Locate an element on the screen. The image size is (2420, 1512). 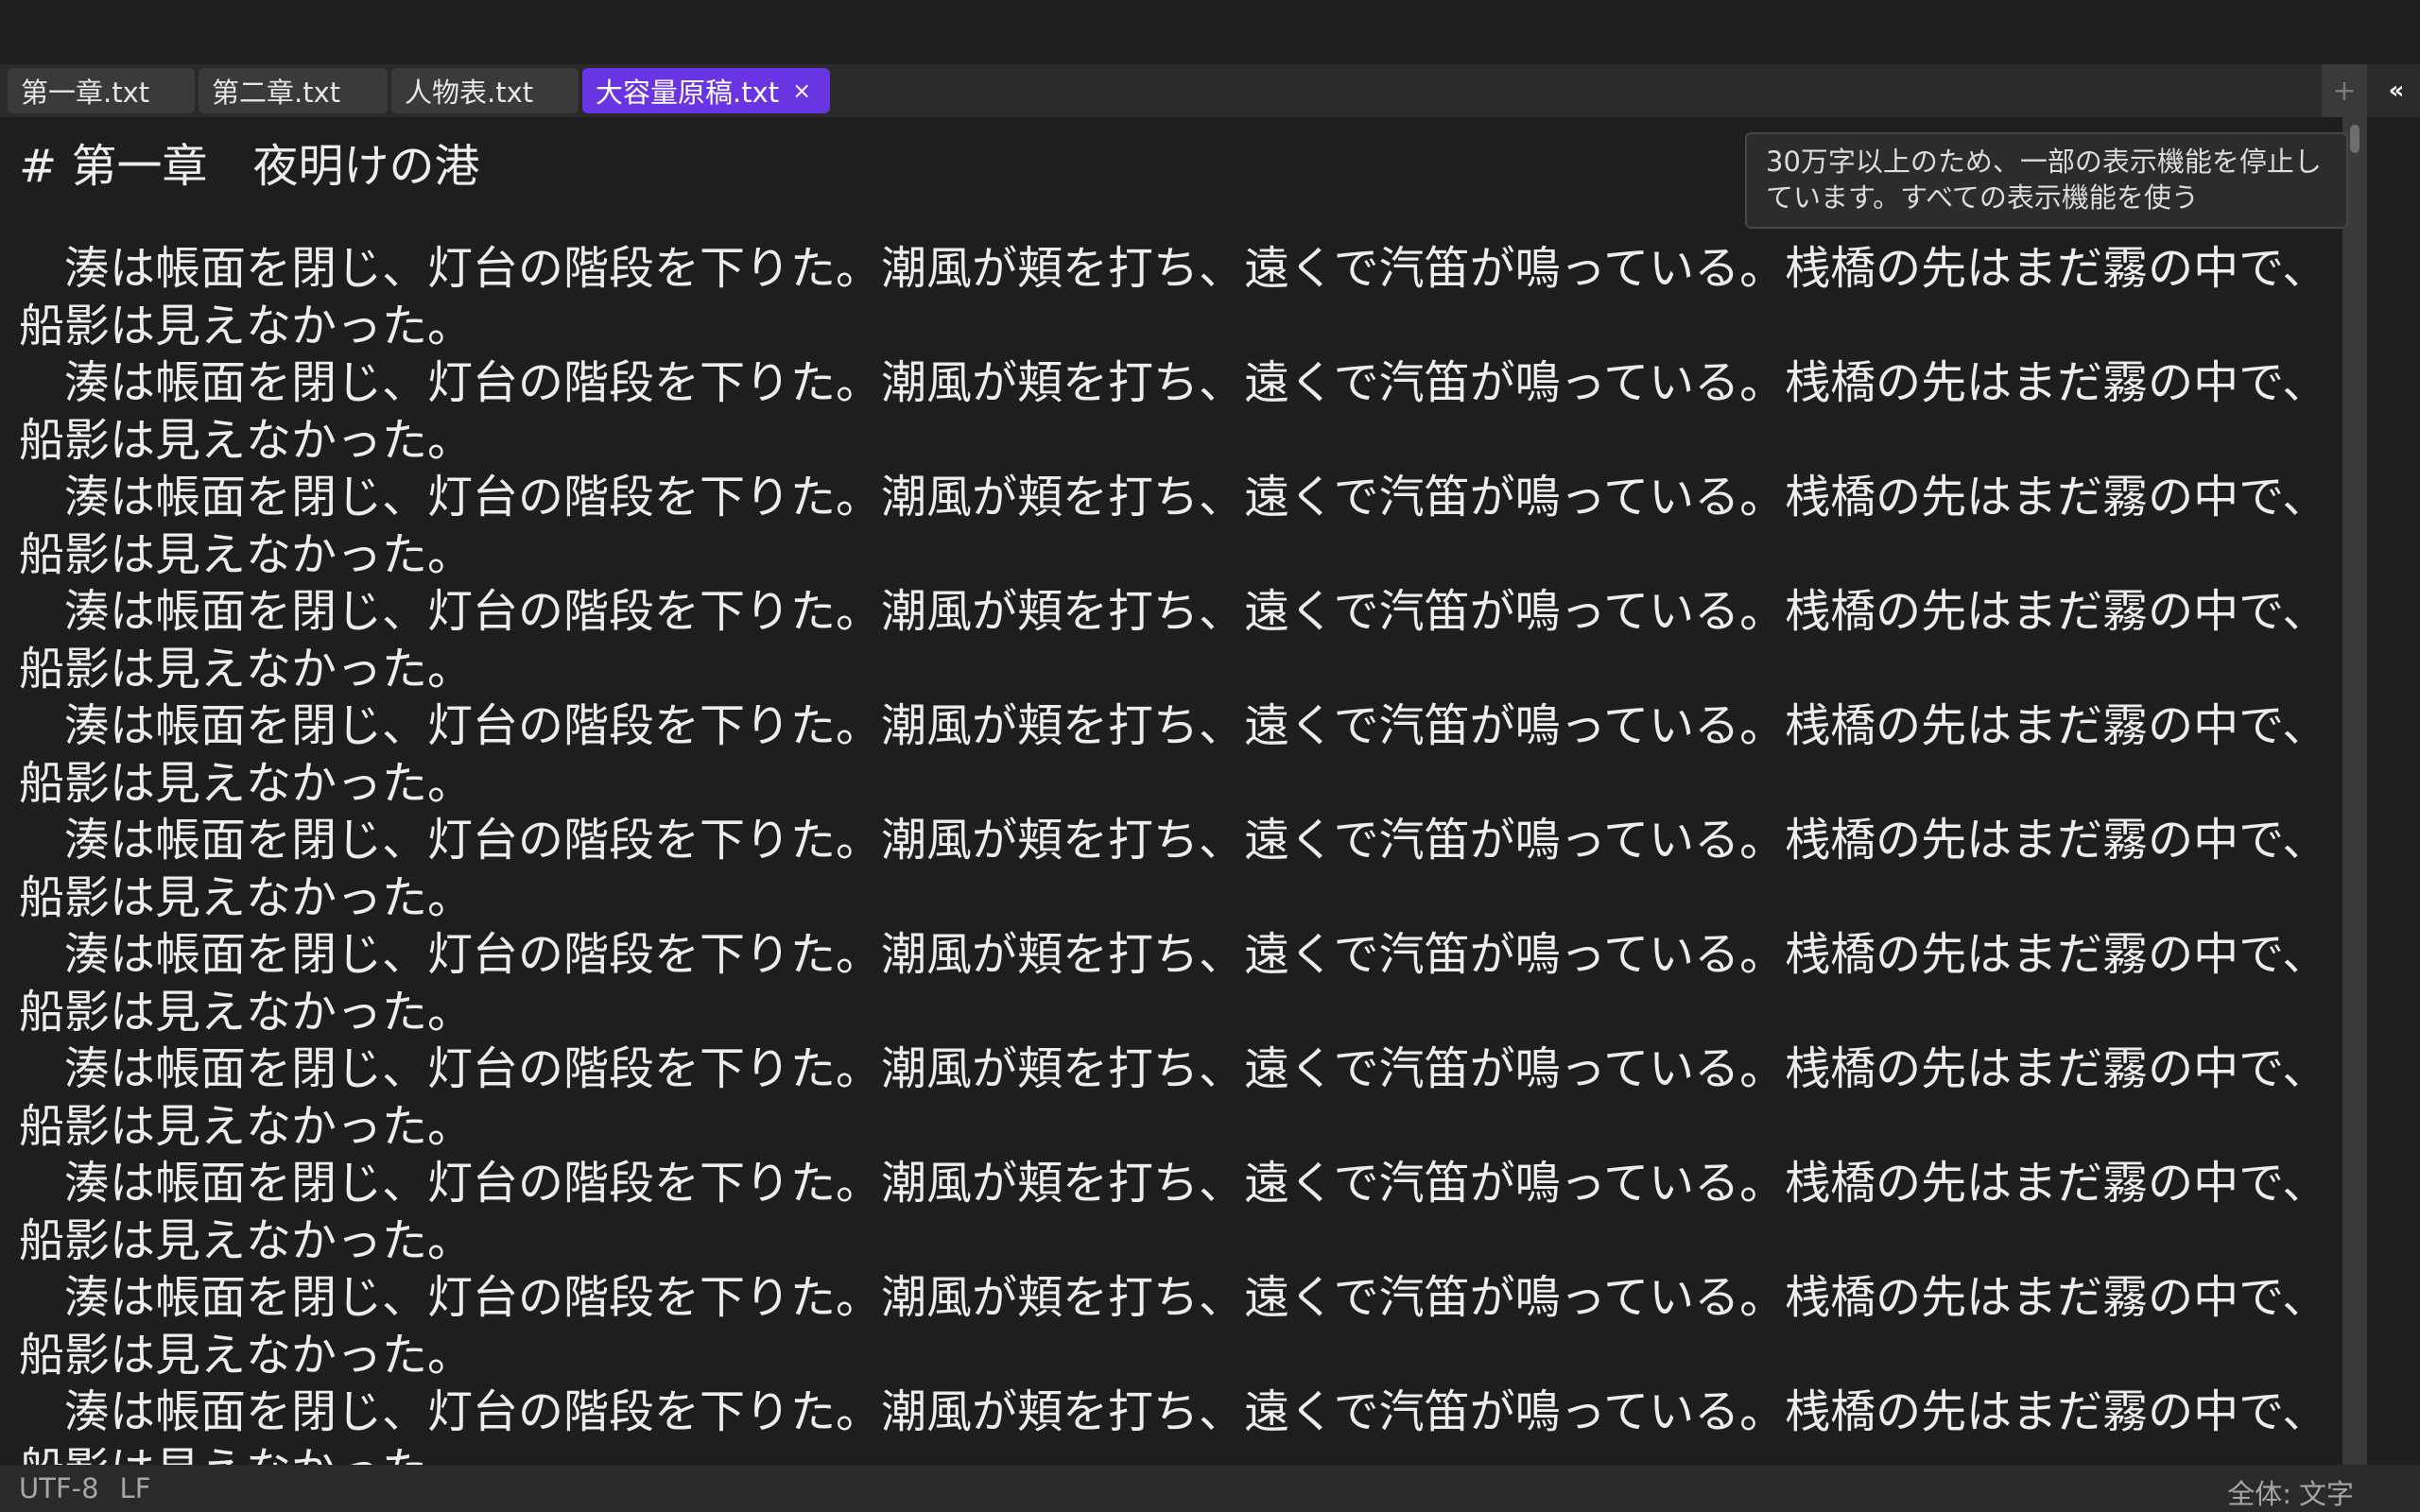
plus-icon: + is located at coordinates (2345, 91).